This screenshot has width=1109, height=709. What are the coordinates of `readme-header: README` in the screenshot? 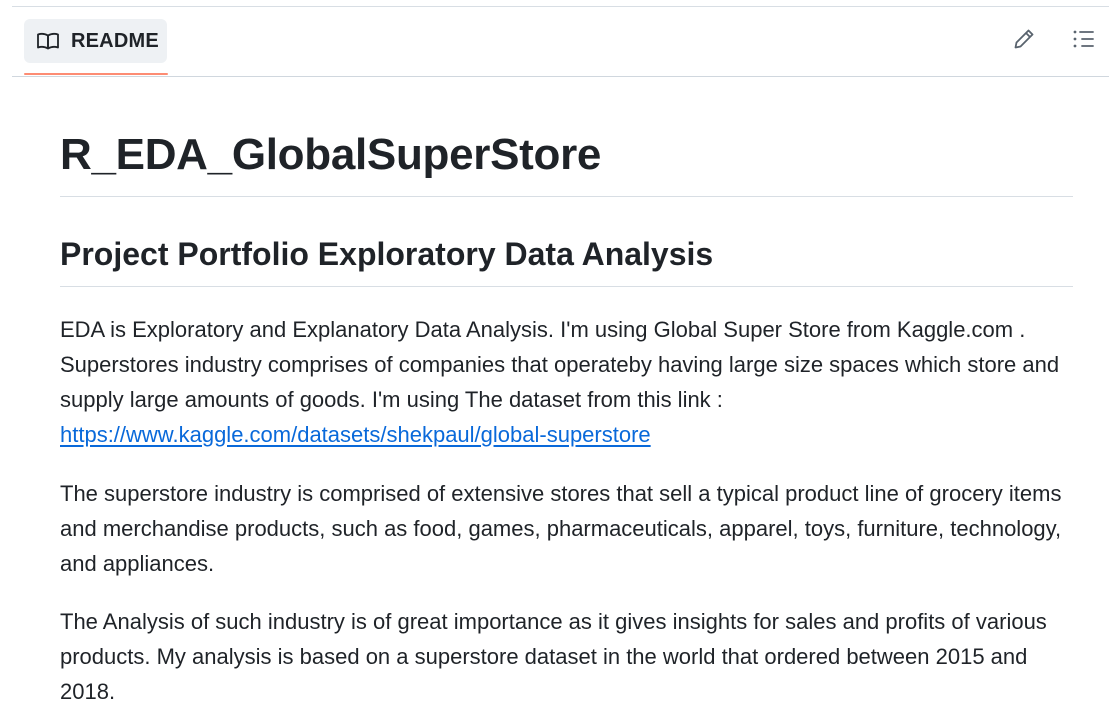 It's located at (560, 42).